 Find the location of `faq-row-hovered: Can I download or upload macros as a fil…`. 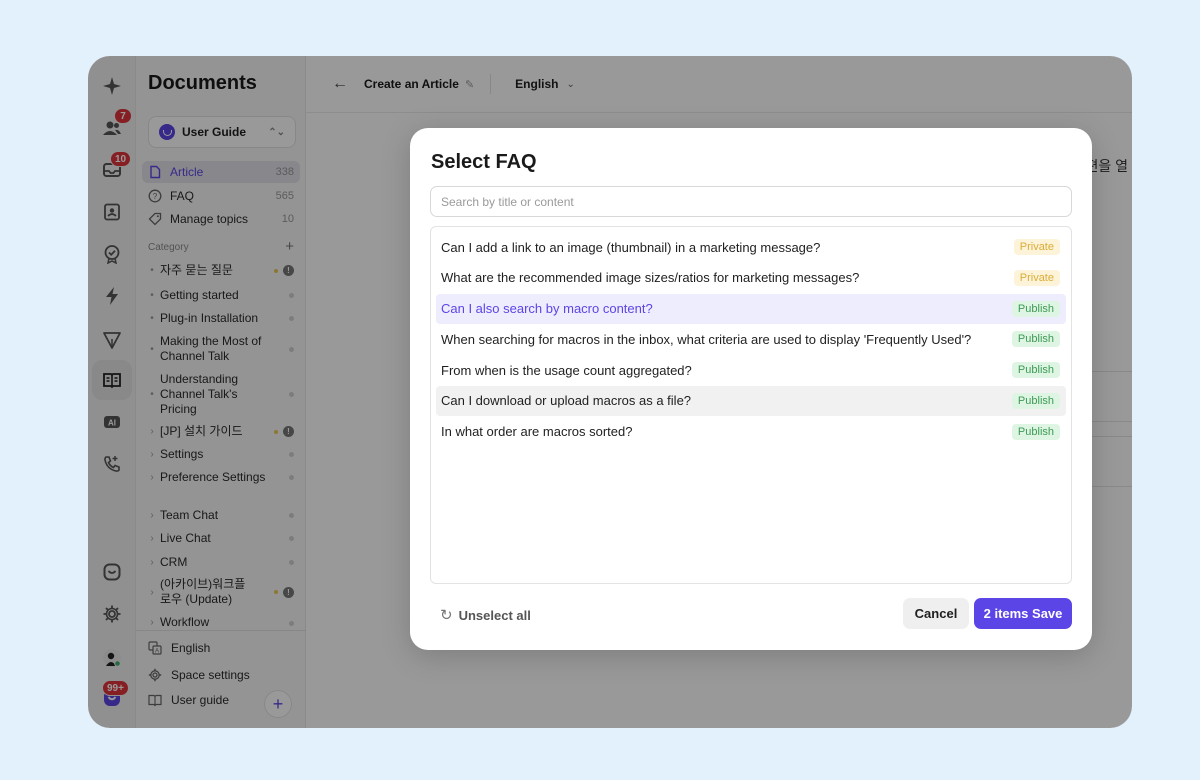

faq-row-hovered: Can I download or upload macros as a fil… is located at coordinates (751, 400).